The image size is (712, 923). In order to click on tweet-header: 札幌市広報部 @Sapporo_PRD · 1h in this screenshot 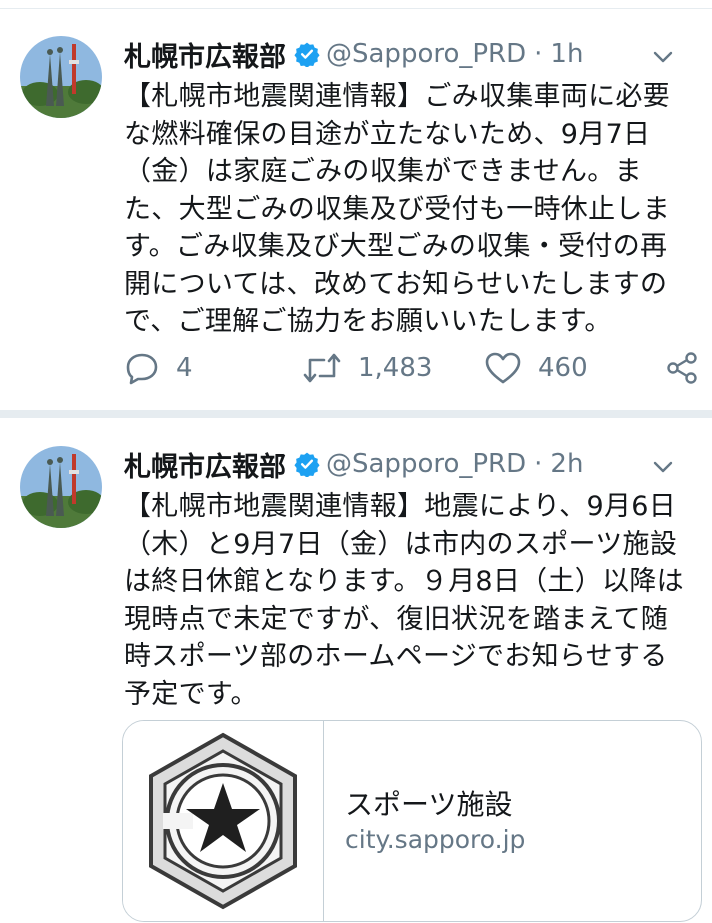, I will do `click(408, 54)`.